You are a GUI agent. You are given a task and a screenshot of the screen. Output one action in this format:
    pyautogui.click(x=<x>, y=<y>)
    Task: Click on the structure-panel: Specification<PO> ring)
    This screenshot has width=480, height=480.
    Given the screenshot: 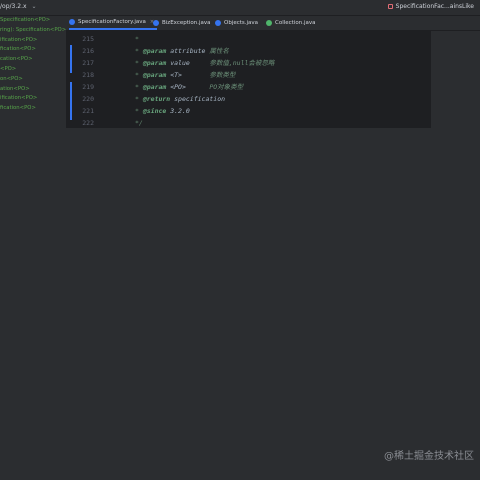 What is the action you would take?
    pyautogui.click(x=33, y=72)
    